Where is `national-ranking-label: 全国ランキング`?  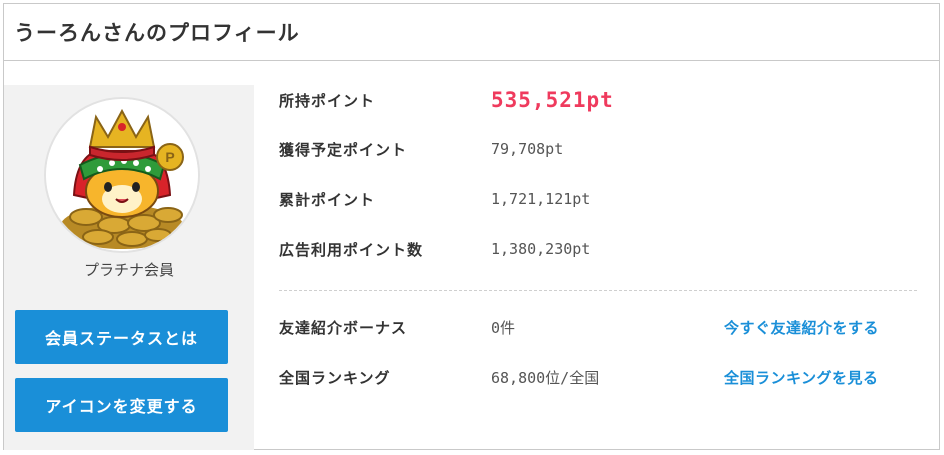
national-ranking-label: 全国ランキング is located at coordinates (335, 377).